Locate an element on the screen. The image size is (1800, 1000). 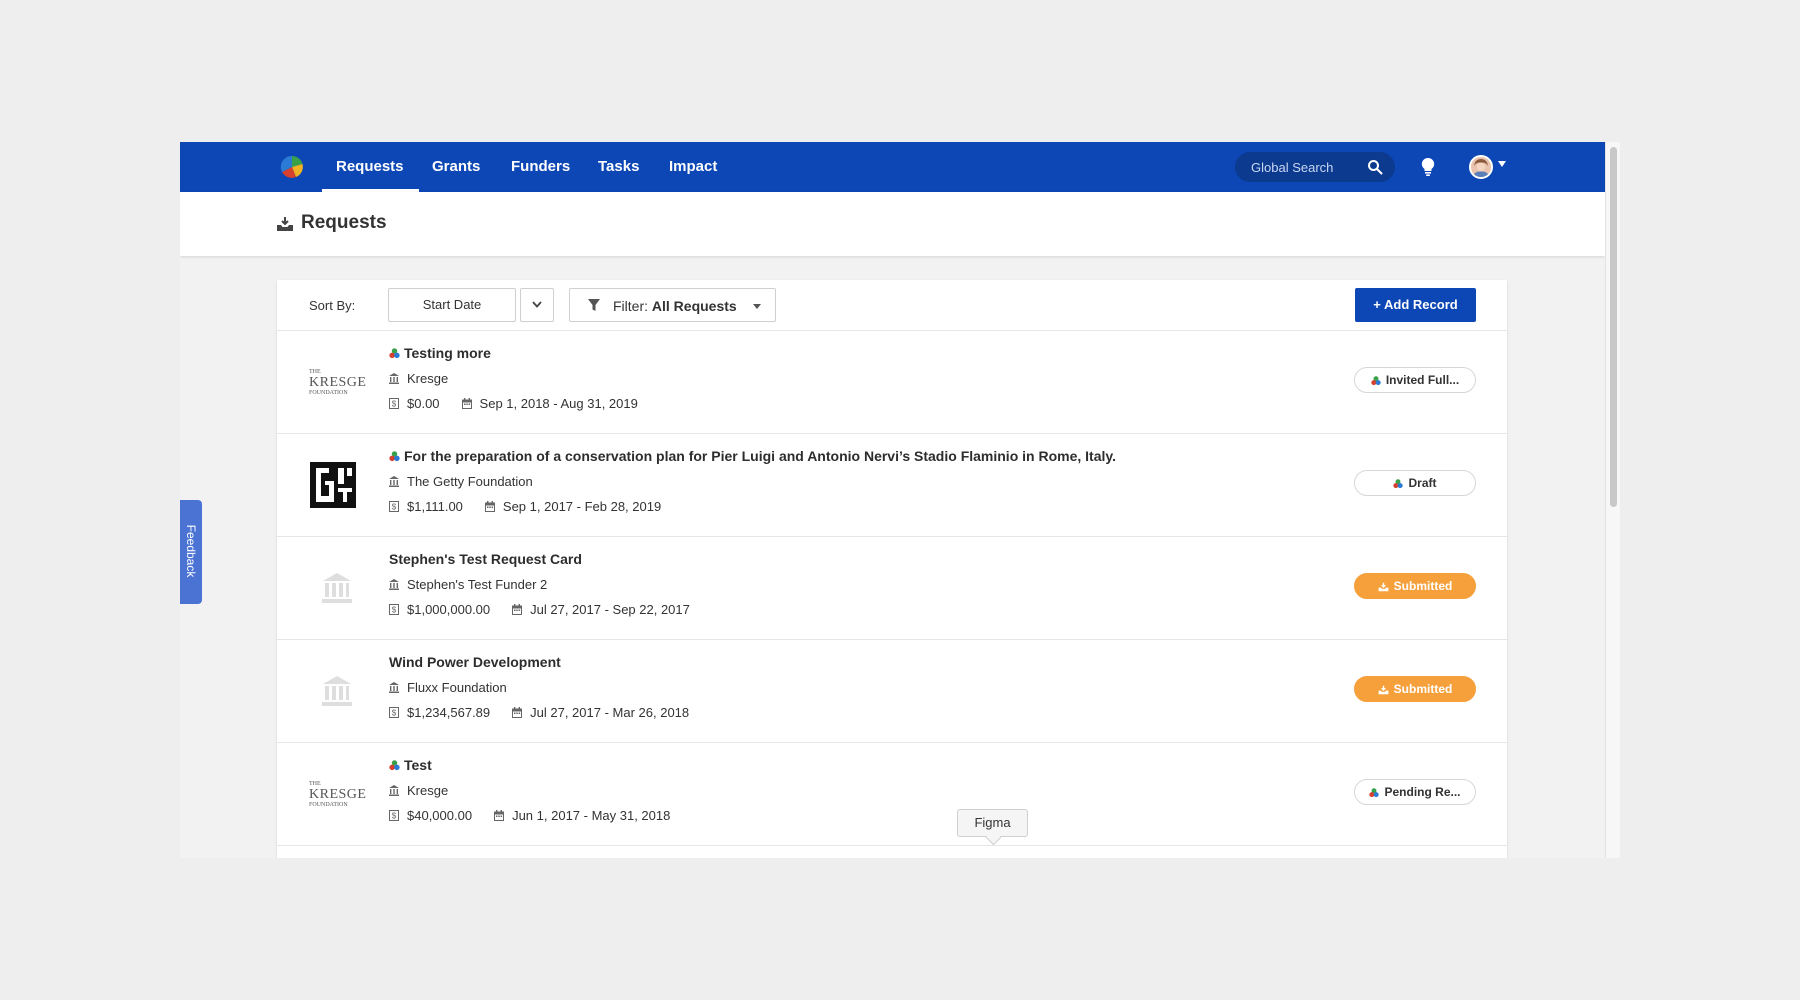
scrollbar-thumb is located at coordinates (1613, 327).